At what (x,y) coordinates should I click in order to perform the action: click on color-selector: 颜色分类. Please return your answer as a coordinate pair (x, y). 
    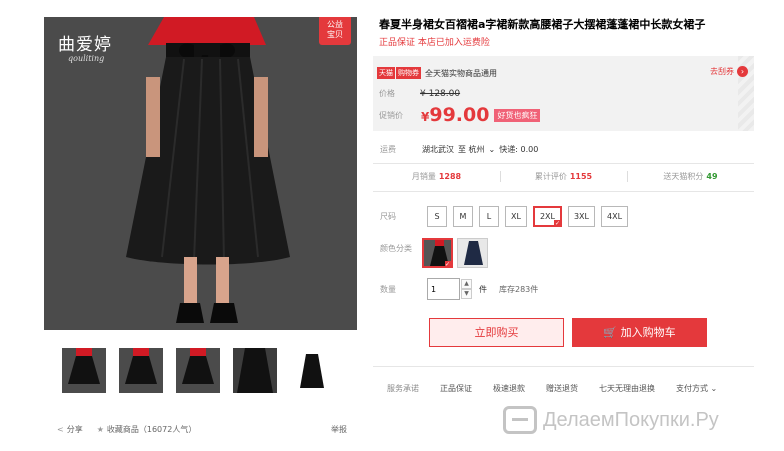
    Looking at the image, I should click on (434, 253).